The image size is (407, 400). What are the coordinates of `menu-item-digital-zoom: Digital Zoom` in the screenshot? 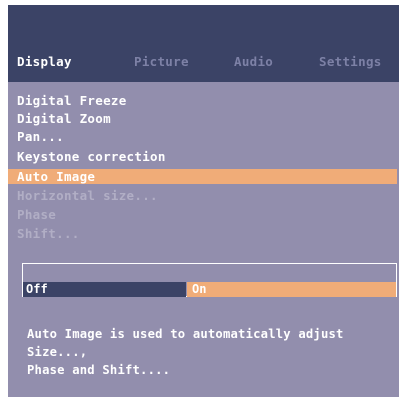 It's located at (202, 118).